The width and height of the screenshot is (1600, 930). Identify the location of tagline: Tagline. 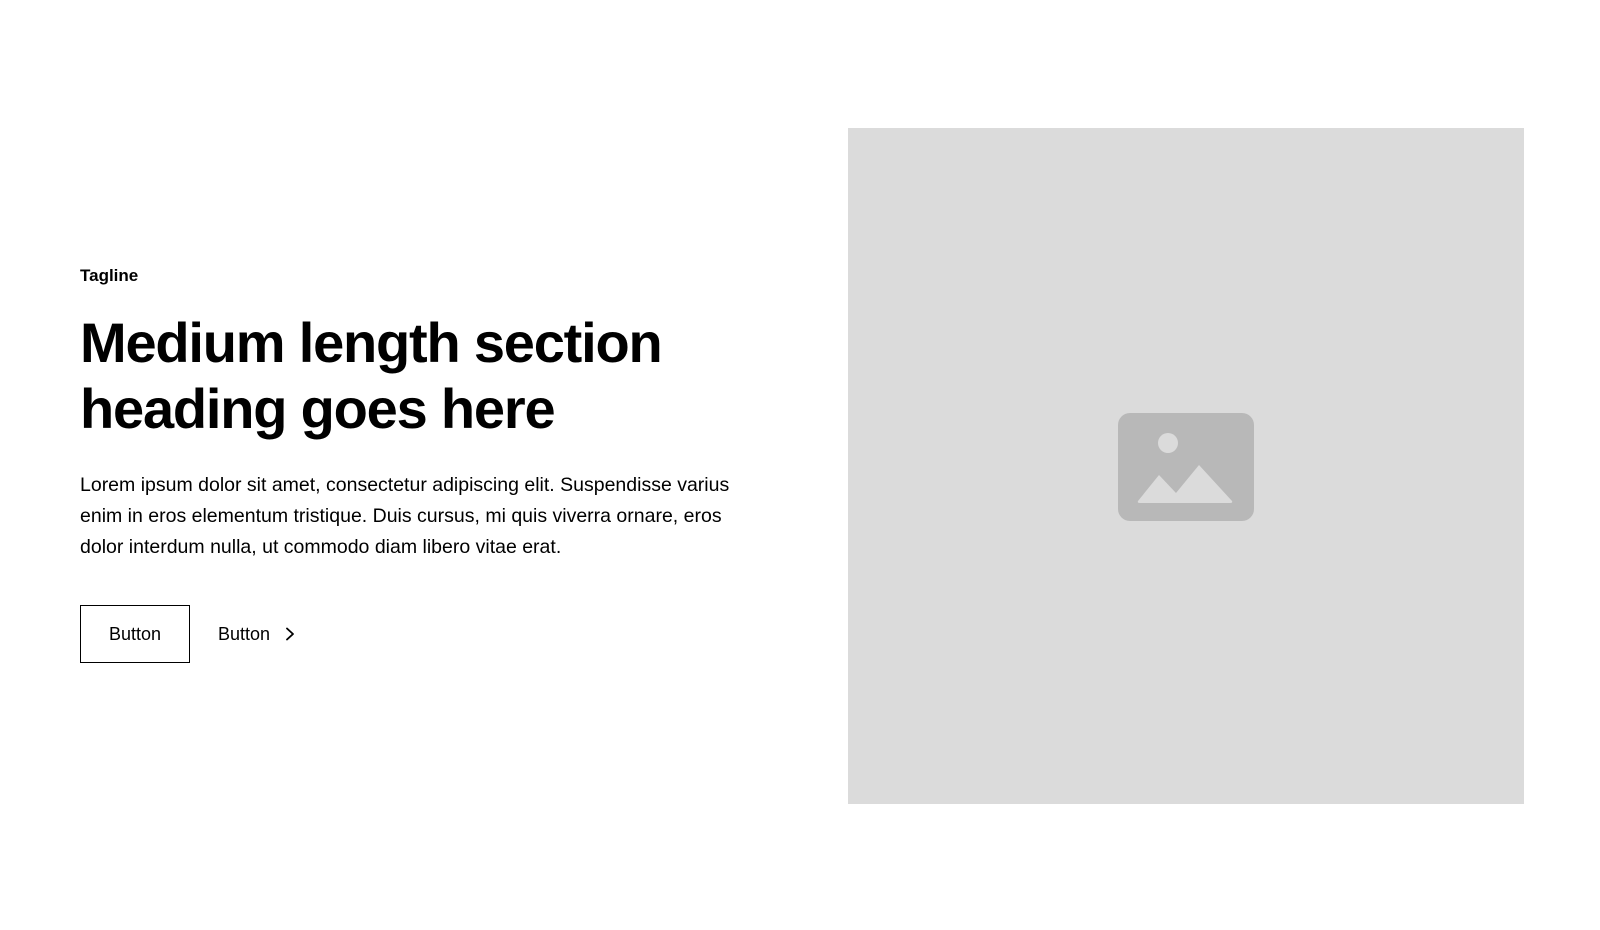
(109, 275).